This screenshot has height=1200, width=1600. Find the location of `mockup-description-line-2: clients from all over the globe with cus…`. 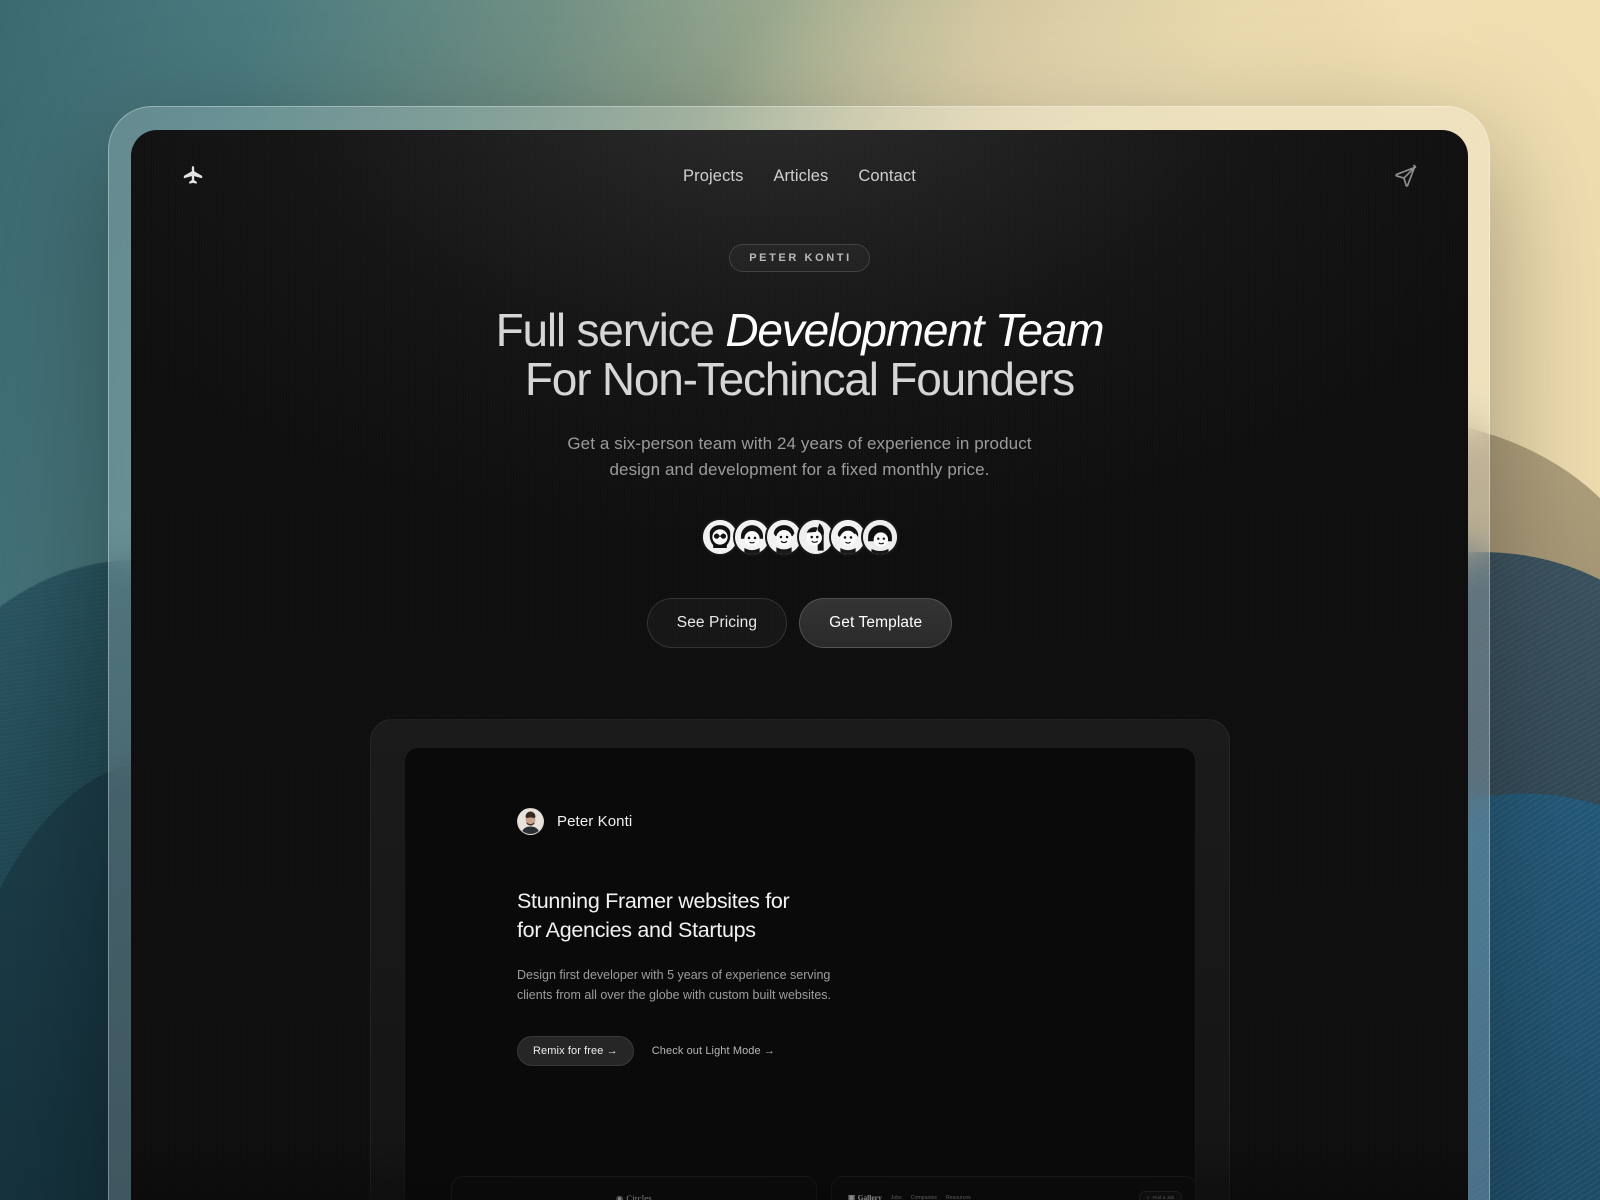

mockup-description-line-2: clients from all over the globe with cus… is located at coordinates (674, 995).